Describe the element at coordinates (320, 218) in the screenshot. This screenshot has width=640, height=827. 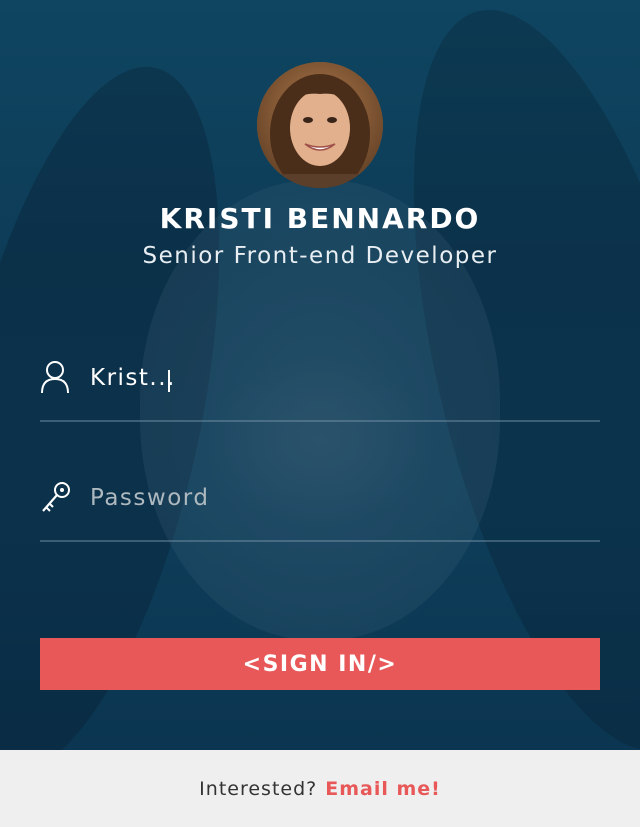
I see `profile-name: KRISTI BENNARDO` at that location.